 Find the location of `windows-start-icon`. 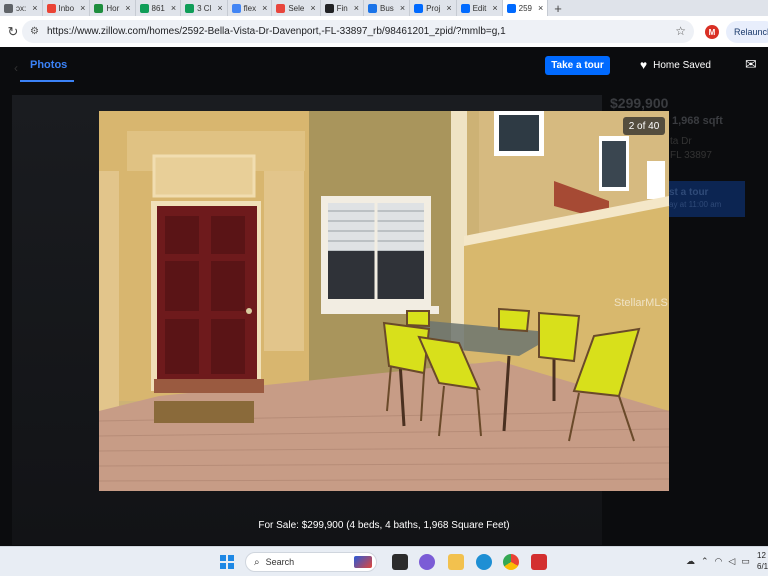

windows-start-icon is located at coordinates (227, 562).